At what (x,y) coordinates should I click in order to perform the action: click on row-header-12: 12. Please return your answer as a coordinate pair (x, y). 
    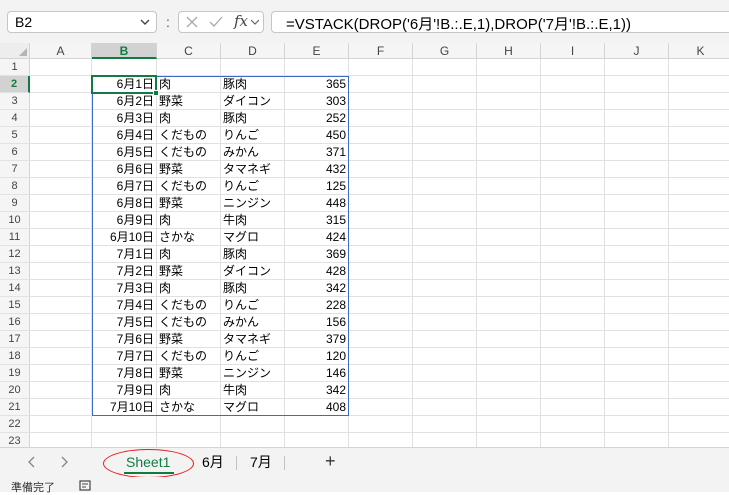
    Looking at the image, I should click on (15, 254).